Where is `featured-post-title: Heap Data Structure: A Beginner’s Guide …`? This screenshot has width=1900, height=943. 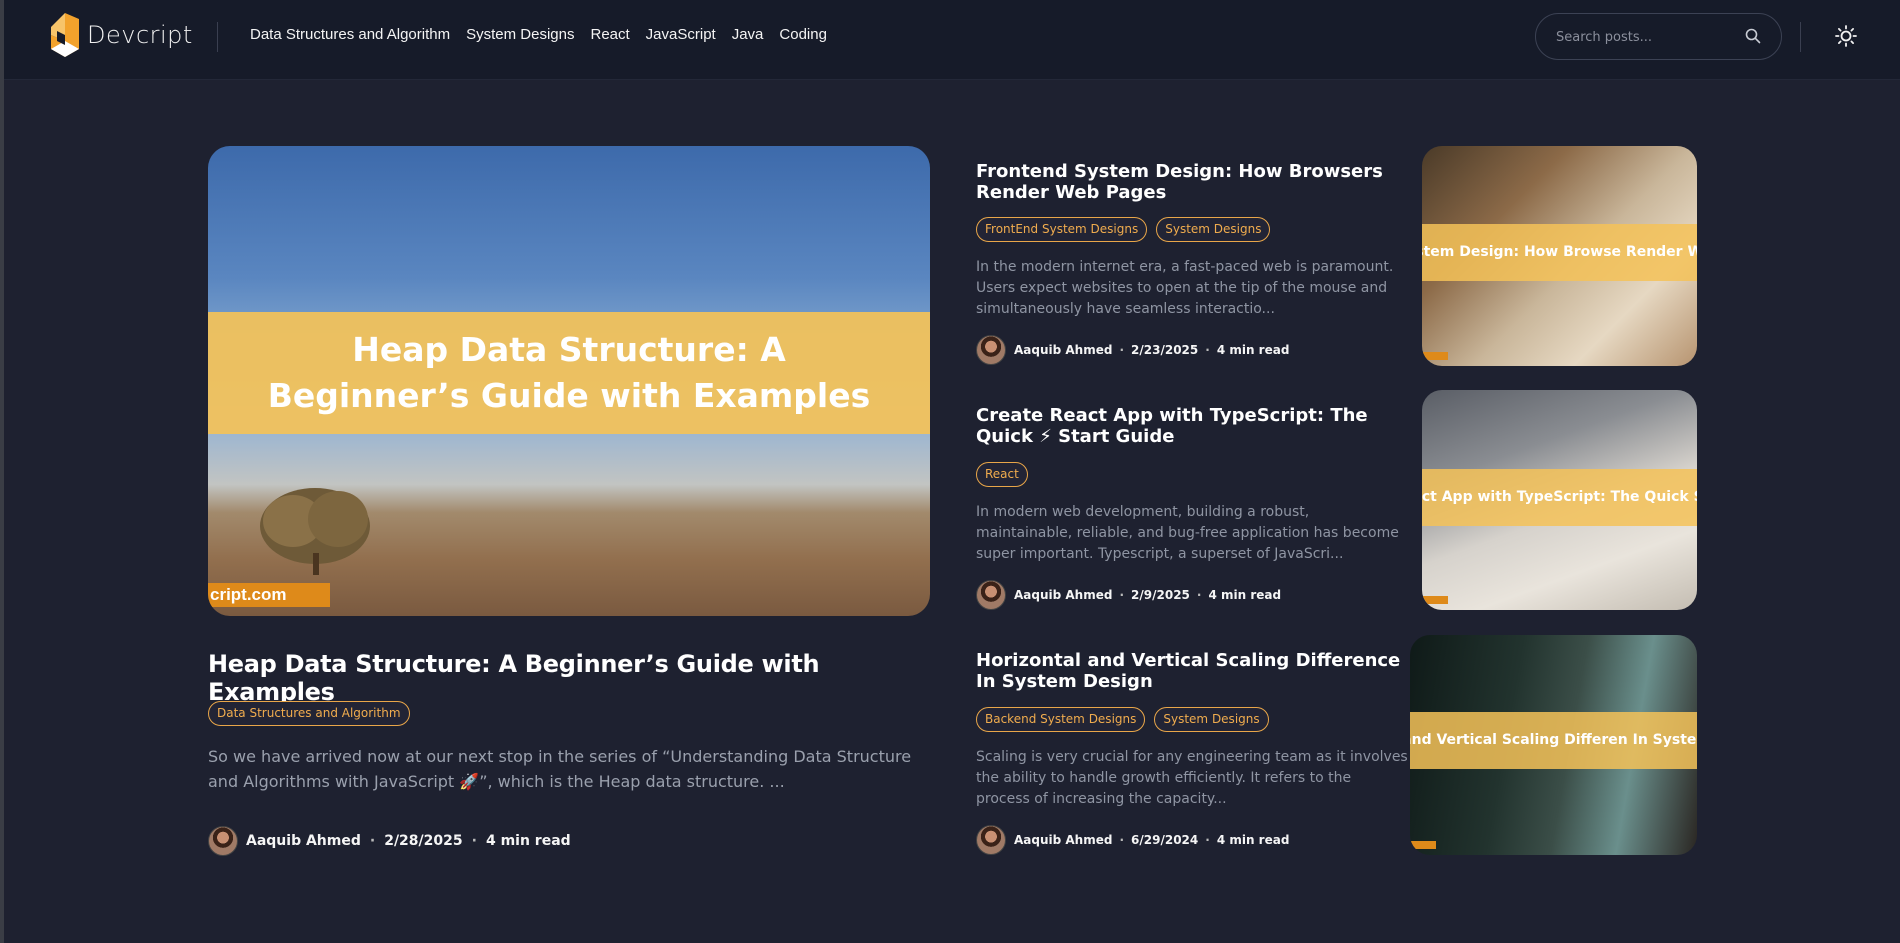 featured-post-title: Heap Data Structure: A Beginner’s Guide … is located at coordinates (578, 678).